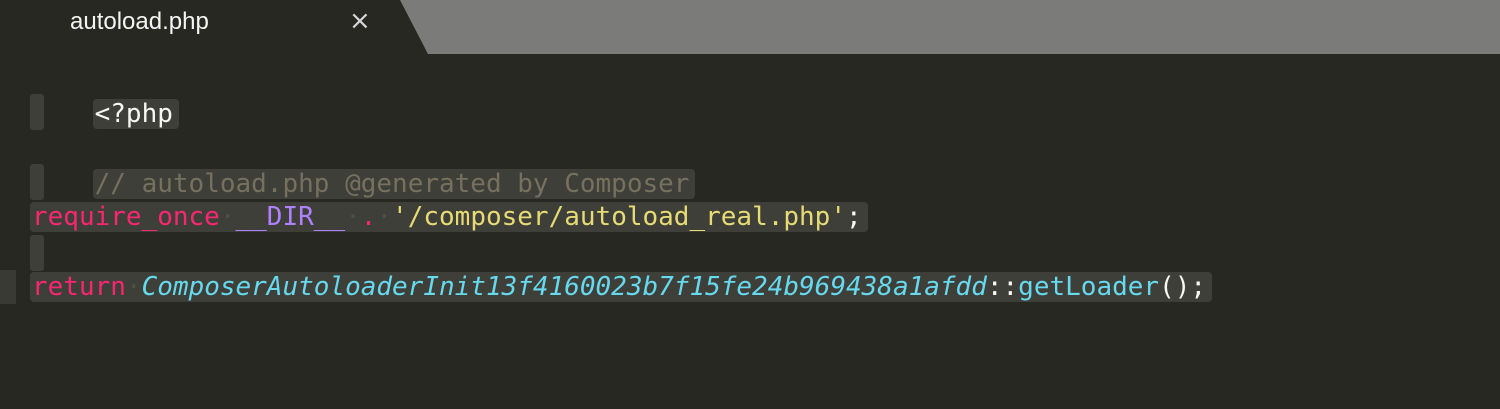 This screenshot has width=1500, height=409. I want to click on dir-constant: __DIR__, so click(290, 217).